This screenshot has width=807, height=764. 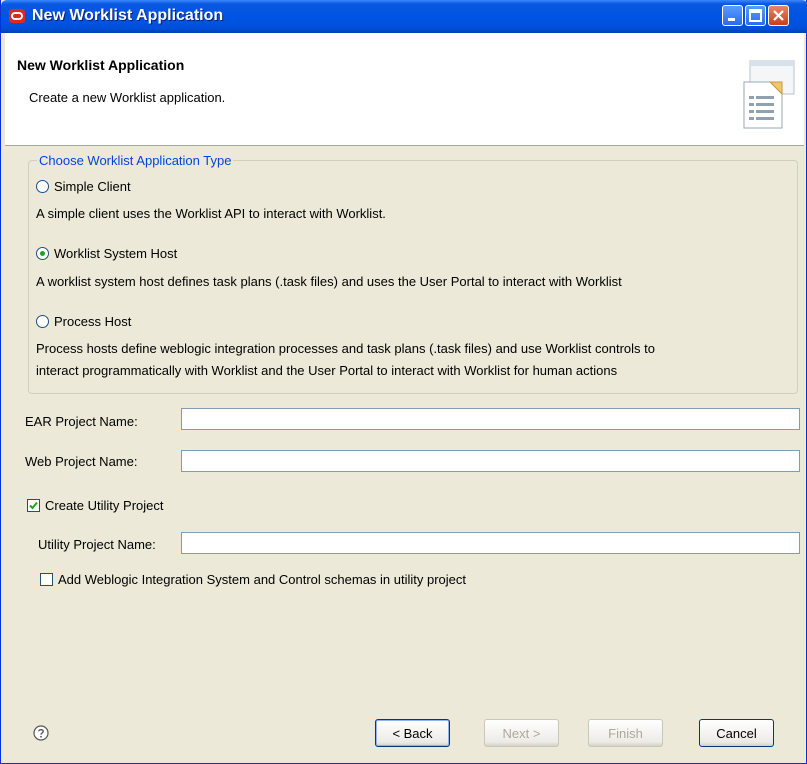 What do you see at coordinates (42, 253) in the screenshot?
I see `radio-button-selected` at bounding box center [42, 253].